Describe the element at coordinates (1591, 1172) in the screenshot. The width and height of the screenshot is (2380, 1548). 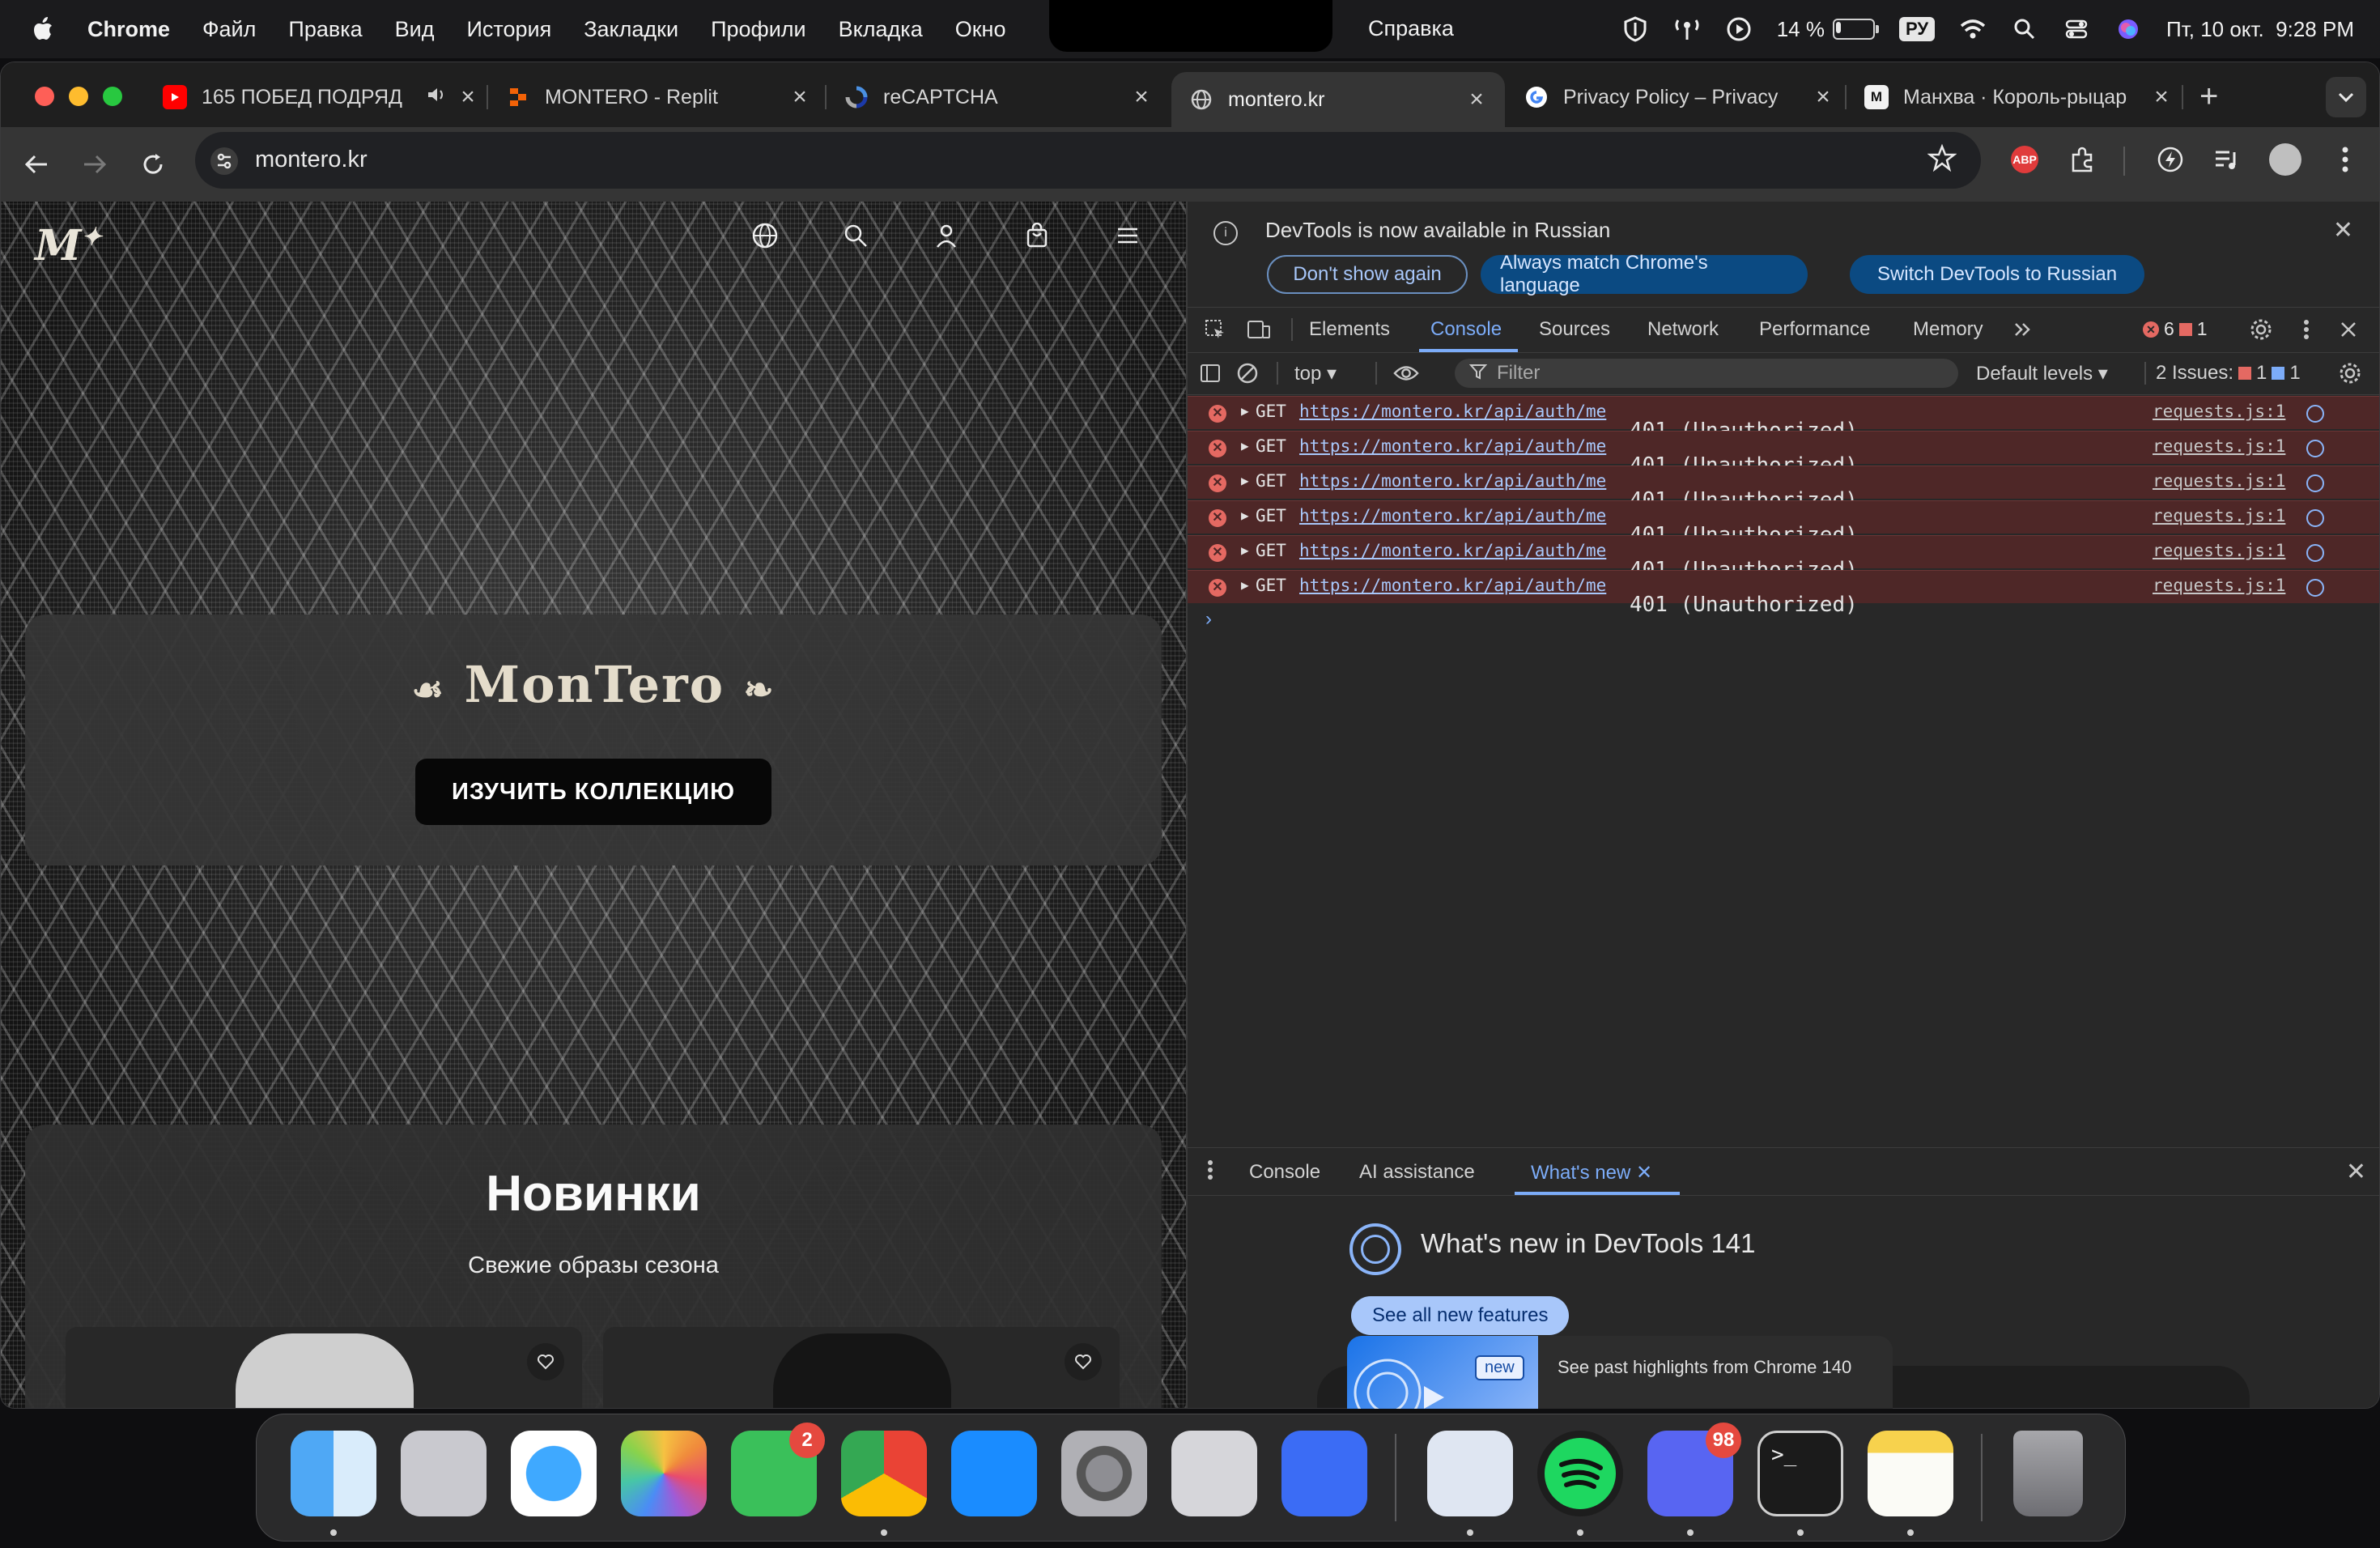
I see `drawer-tab-whats-new: What's new ✕` at that location.